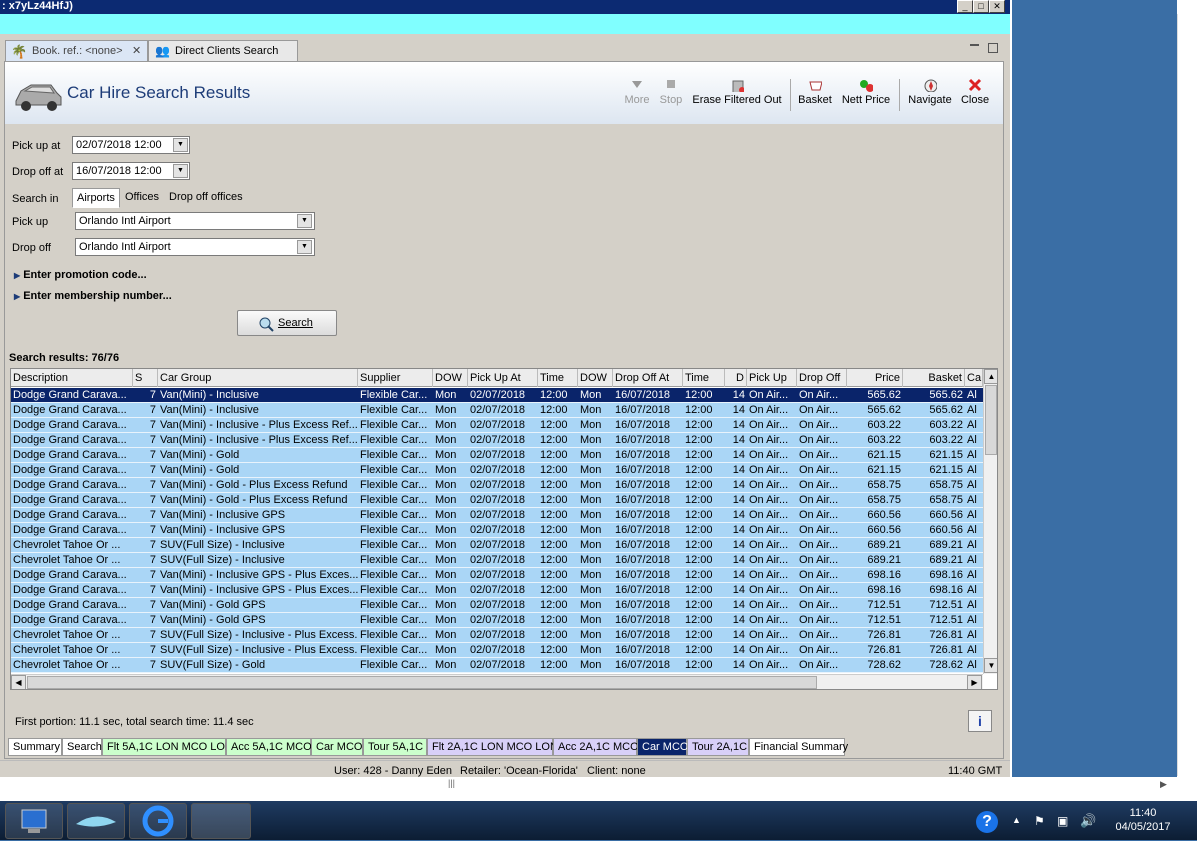  I want to click on scroll-up-icon: ▲, so click(990, 376).